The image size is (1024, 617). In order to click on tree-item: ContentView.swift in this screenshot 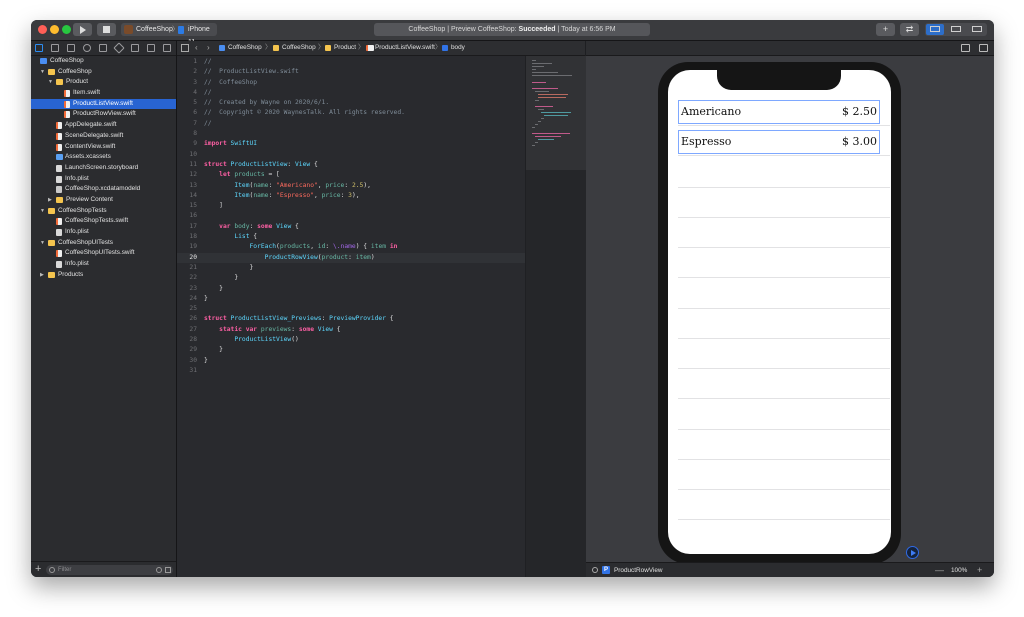, I will do `click(103, 147)`.